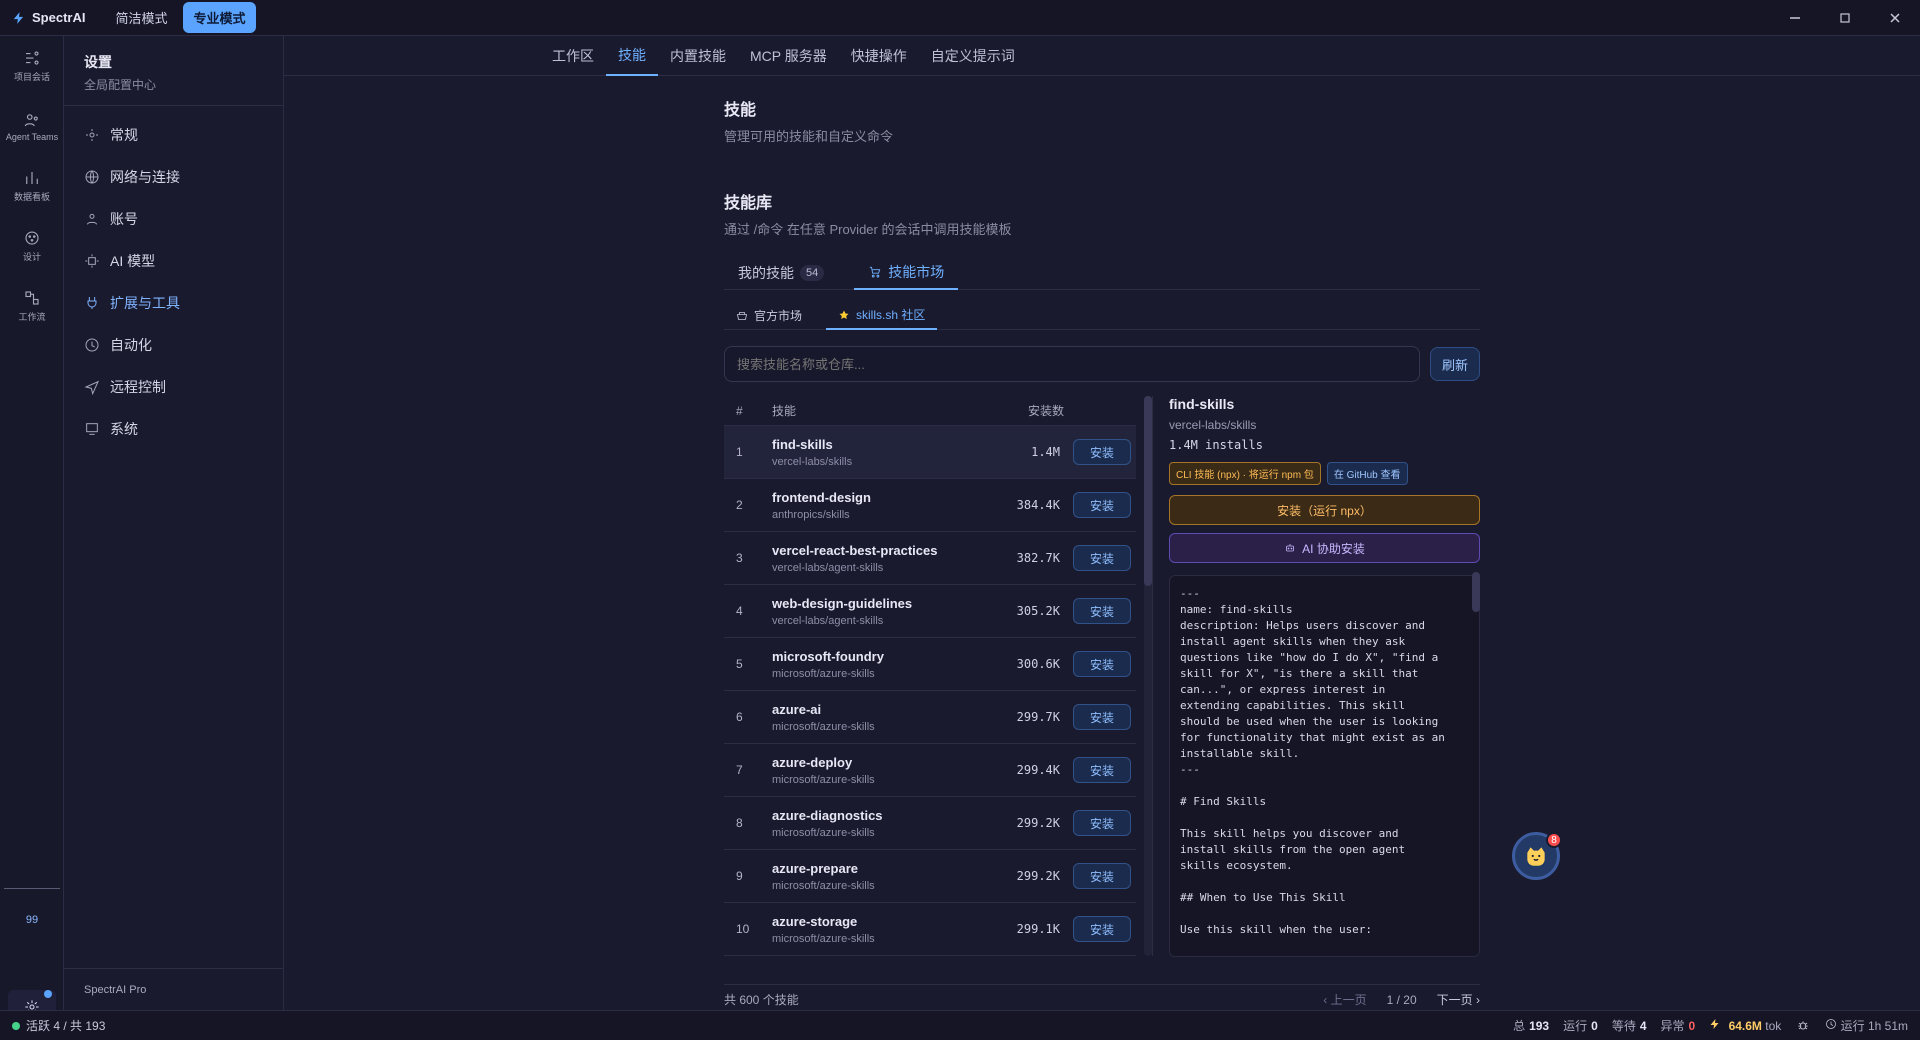 The height and width of the screenshot is (1040, 1920). I want to click on subtab-official-market: 官方市场, so click(769, 316).